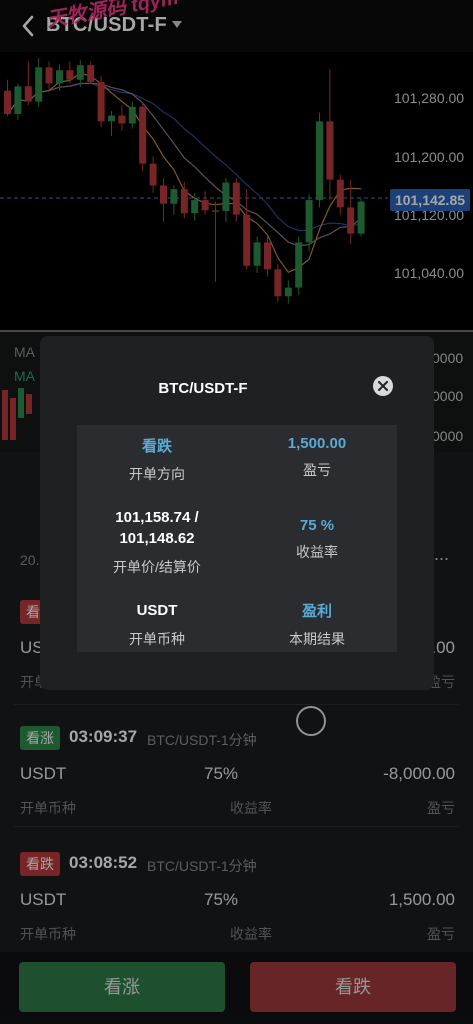 The width and height of the screenshot is (473, 1024). I want to click on settle-price-value: 101,148.62, so click(157, 538).